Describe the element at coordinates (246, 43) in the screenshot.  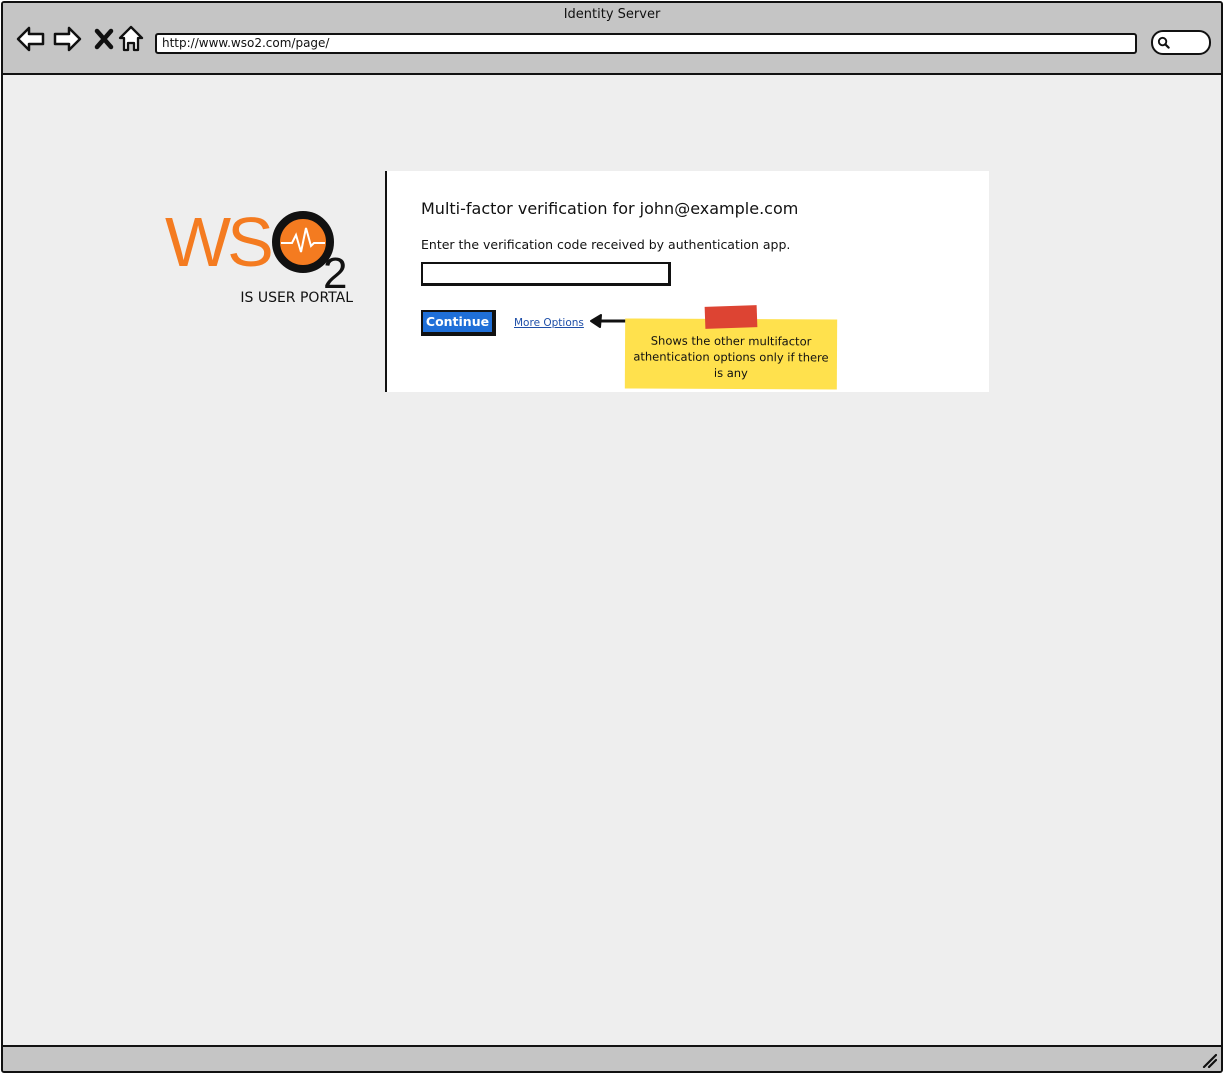
I see `url-text: http://www.wso2.com/page/` at that location.